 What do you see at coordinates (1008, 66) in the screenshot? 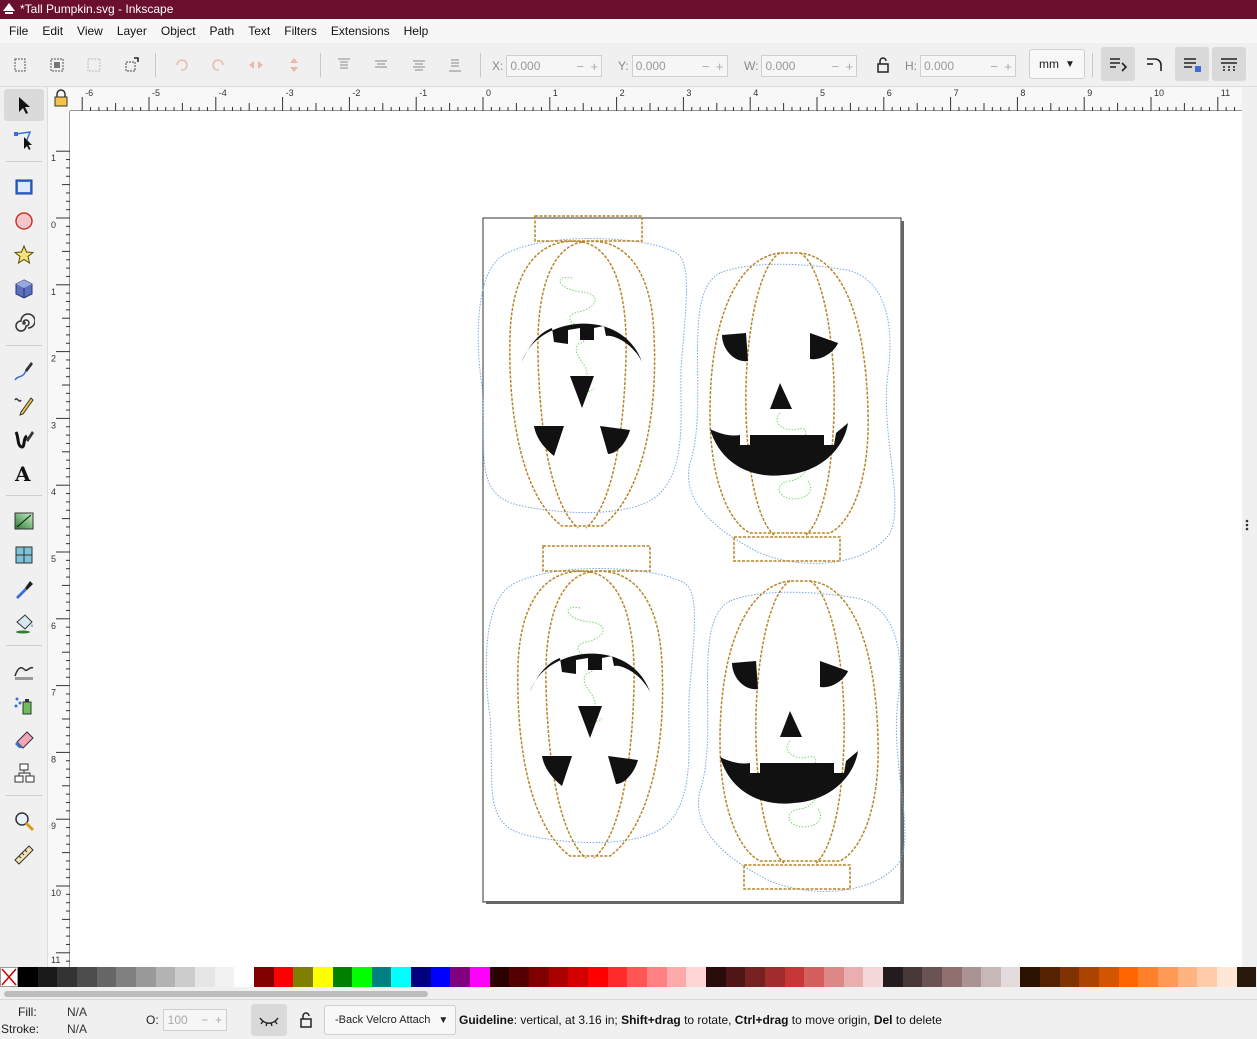
I see `h-increment-button: +` at bounding box center [1008, 66].